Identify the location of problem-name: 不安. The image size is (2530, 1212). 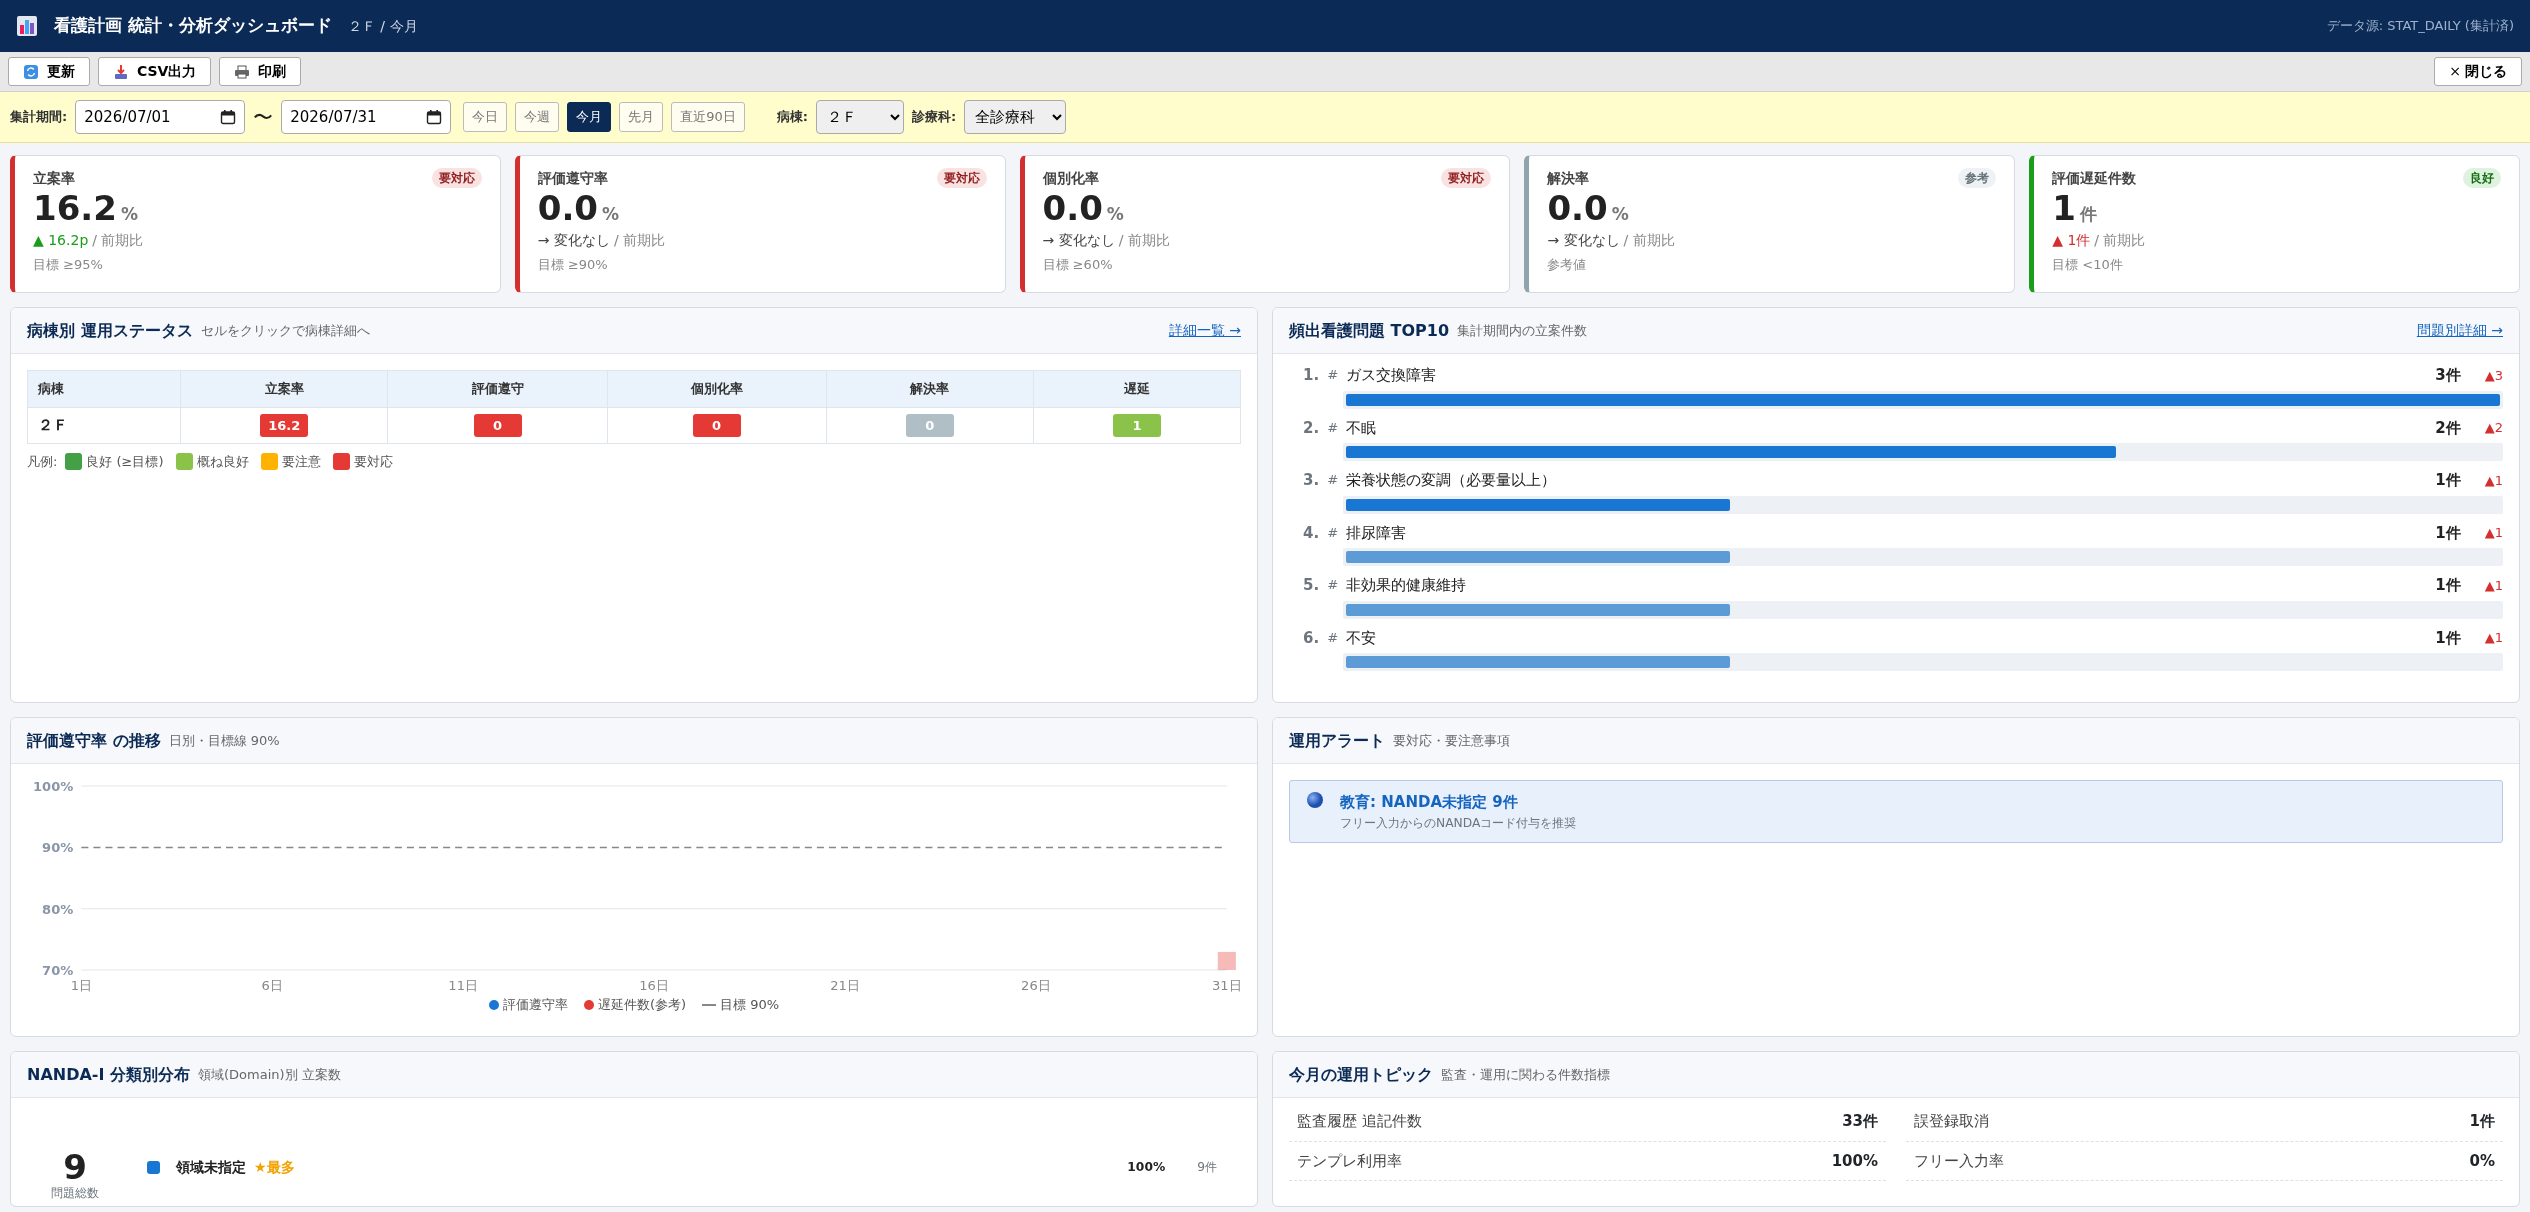
(1361, 638).